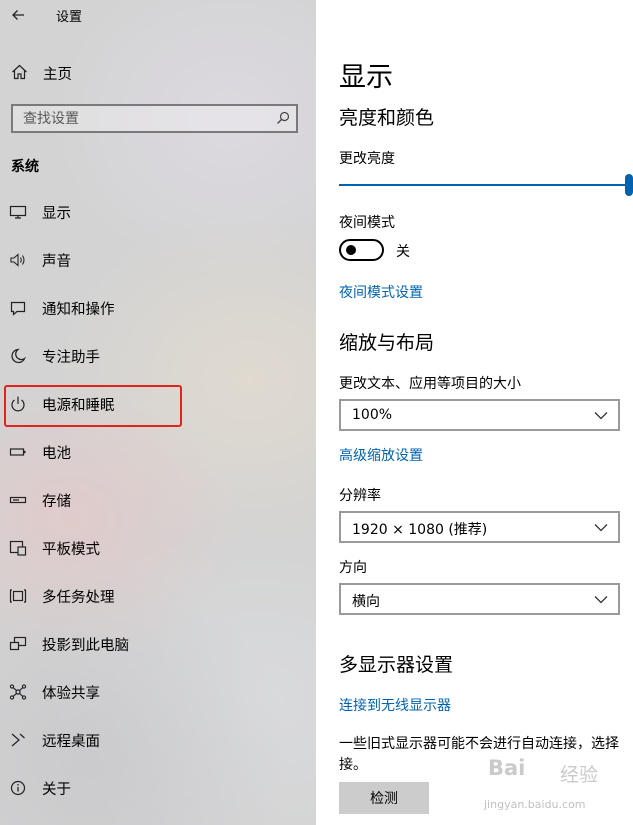 The width and height of the screenshot is (633, 825). Describe the element at coordinates (353, 568) in the screenshot. I see `orientation-label: 方向` at that location.